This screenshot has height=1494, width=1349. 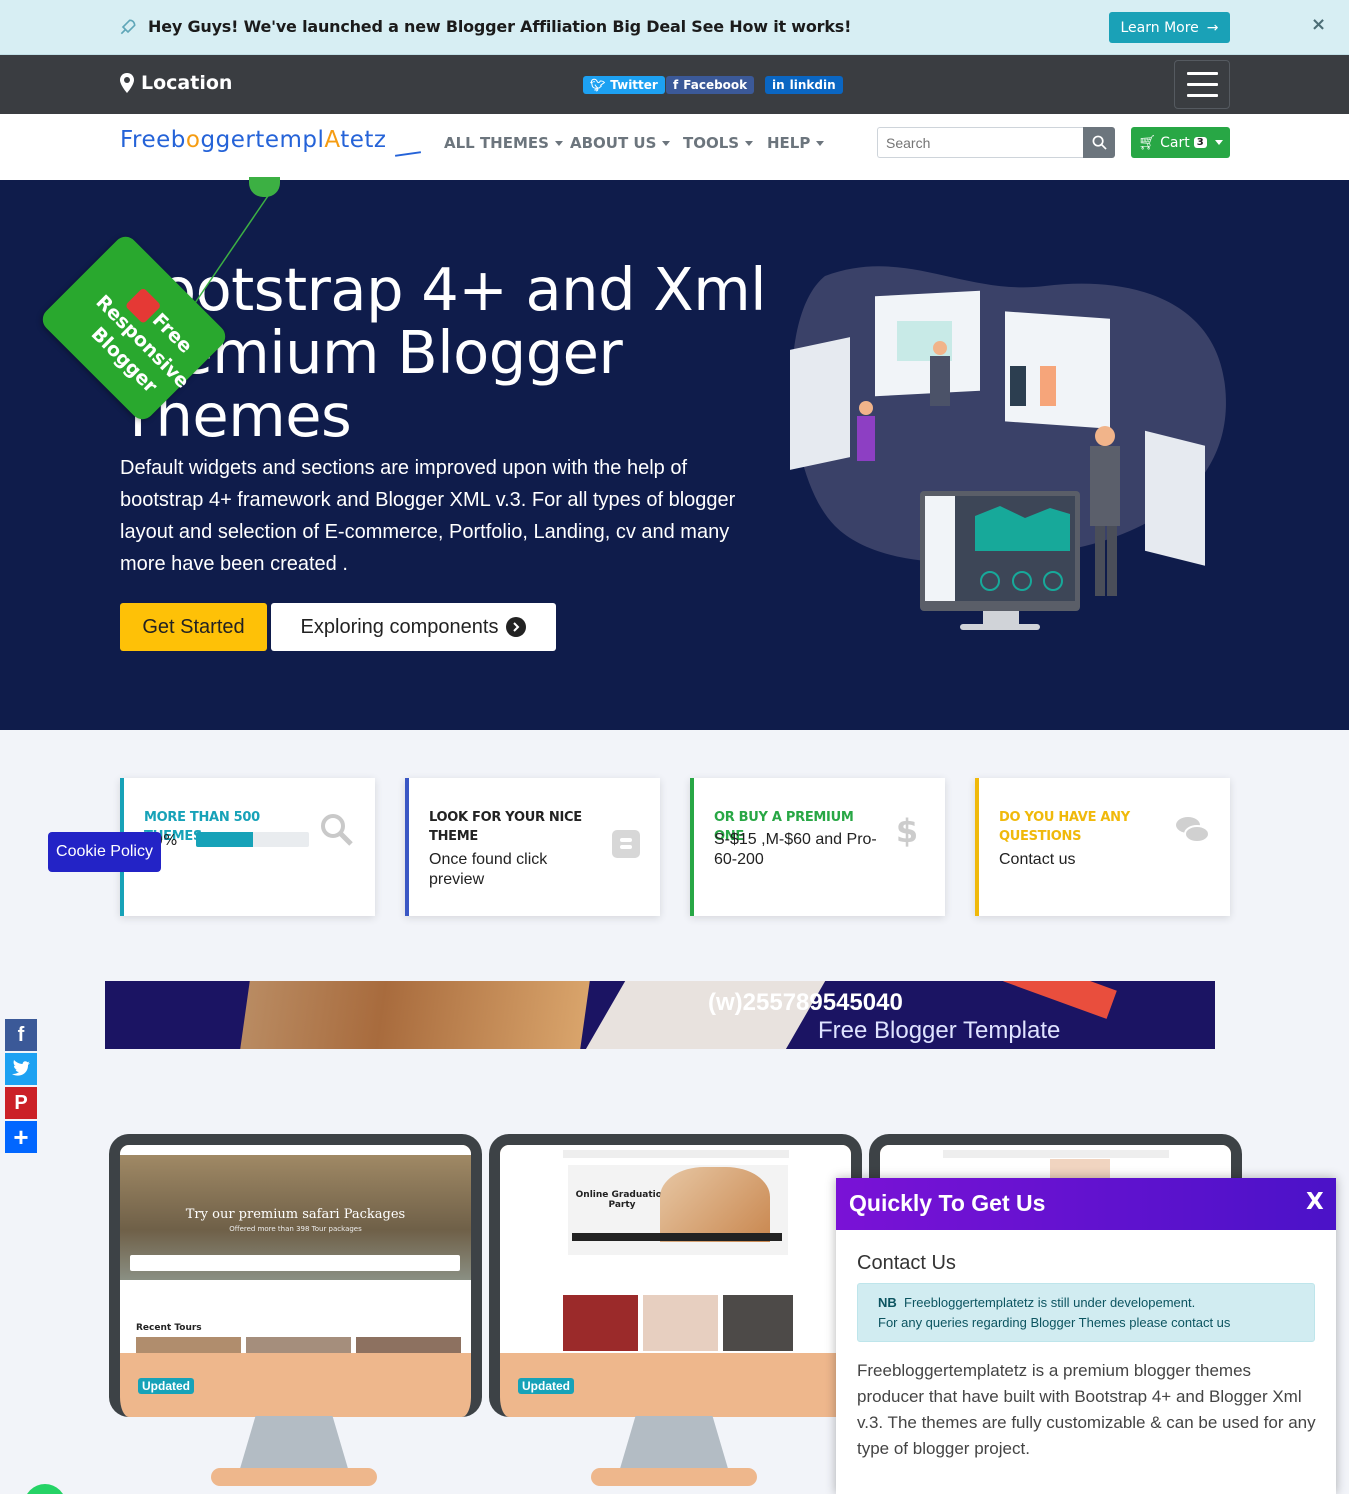 What do you see at coordinates (1175, 142) in the screenshot?
I see `cart-label: Cart` at bounding box center [1175, 142].